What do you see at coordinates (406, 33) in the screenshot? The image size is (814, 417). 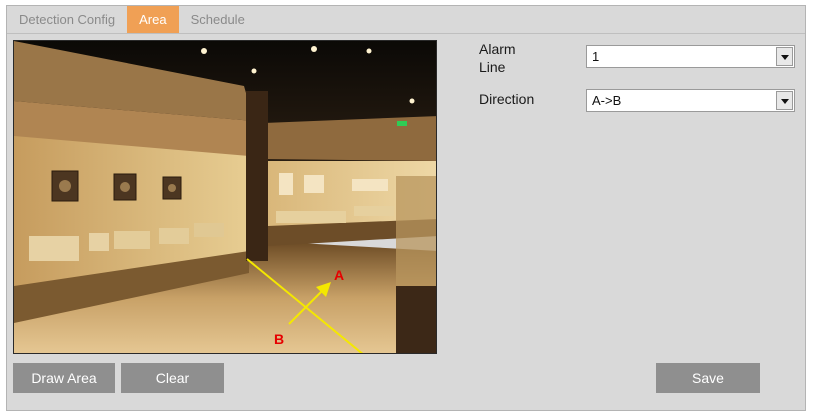 I see `tab-divider` at bounding box center [406, 33].